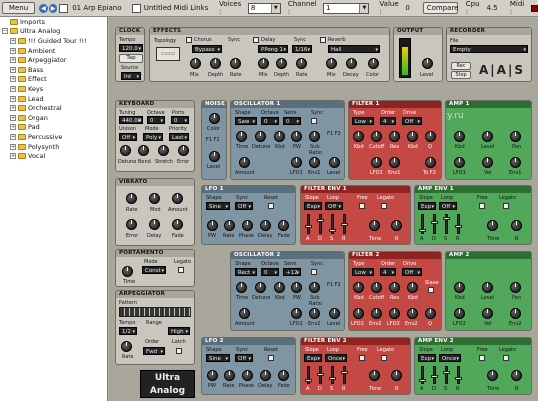 The width and height of the screenshot is (538, 401). I want to click on amp1-env1-knob, so click(515, 162).